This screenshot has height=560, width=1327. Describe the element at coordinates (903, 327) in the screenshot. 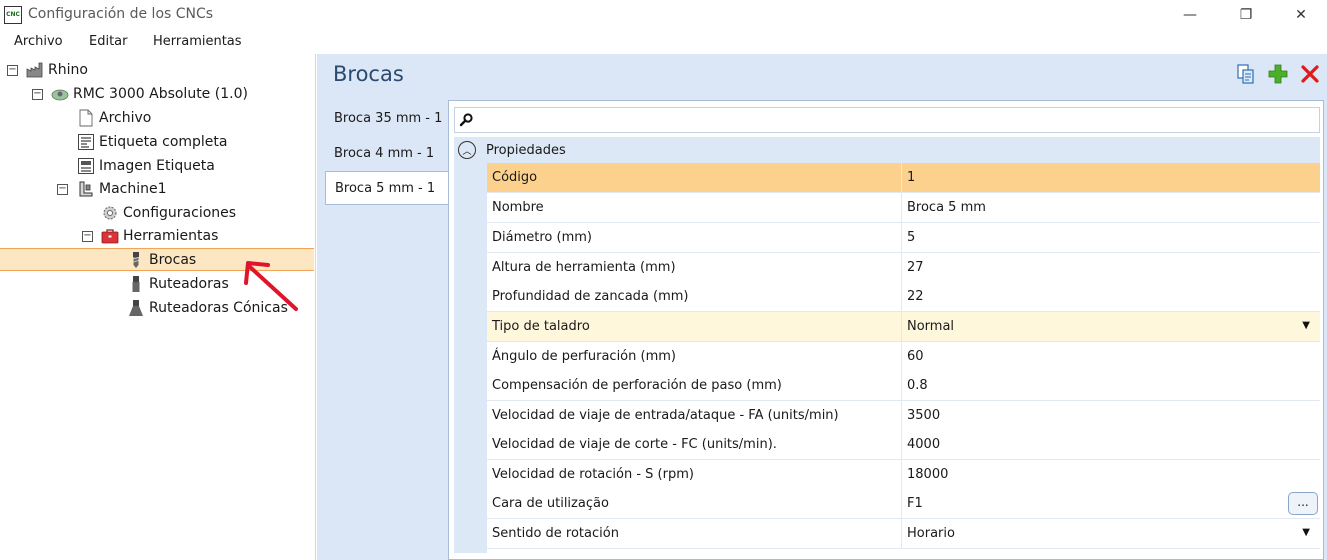

I see `property-row-tipo-taladro: Tipo de taladro Normal ▼` at that location.